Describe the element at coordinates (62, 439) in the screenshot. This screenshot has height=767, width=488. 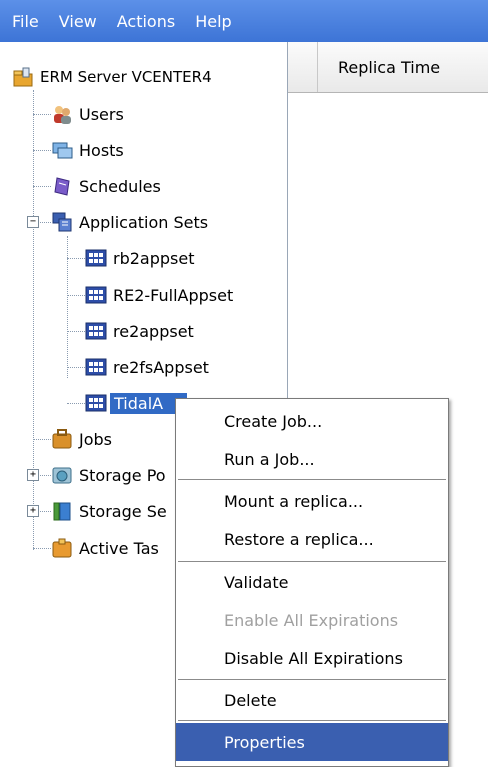
I see `jobs-icon` at that location.